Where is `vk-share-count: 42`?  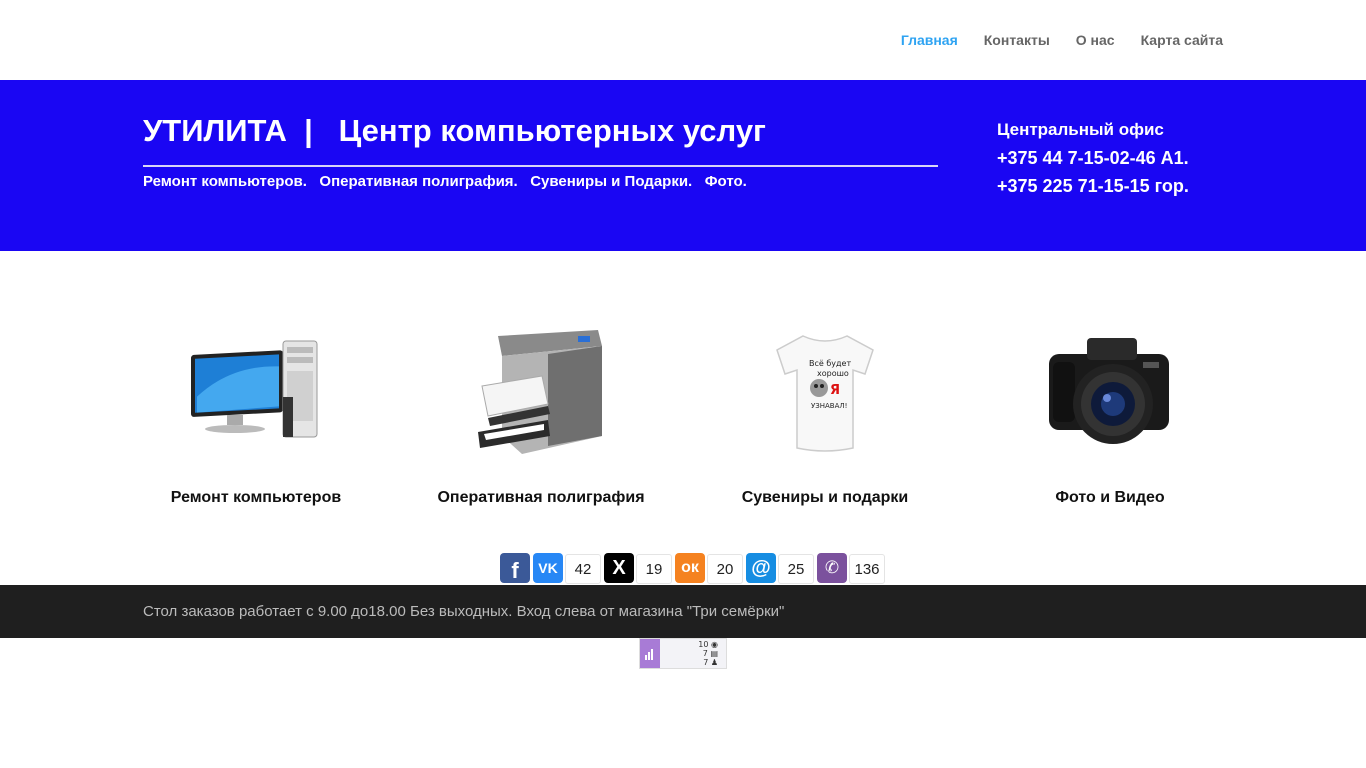 vk-share-count: 42 is located at coordinates (583, 569).